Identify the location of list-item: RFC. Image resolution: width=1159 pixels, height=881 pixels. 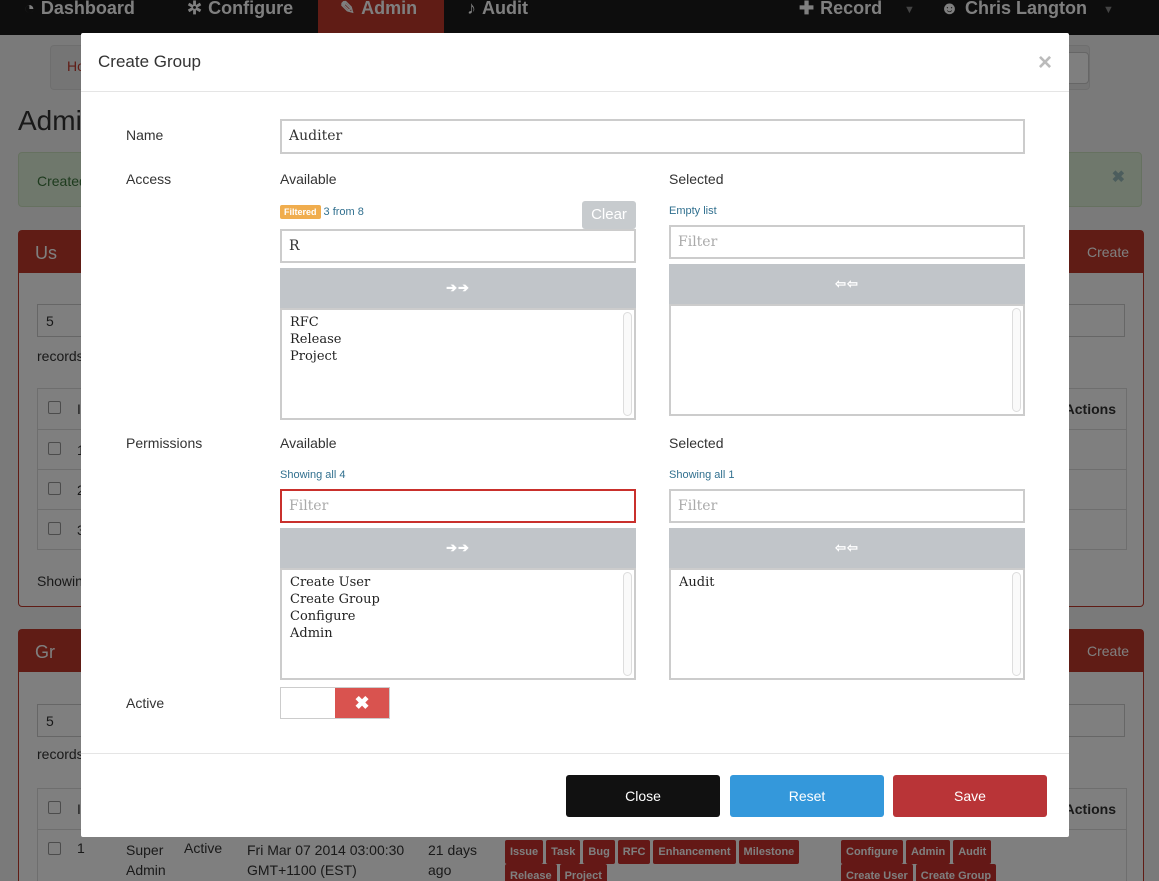
(458, 322).